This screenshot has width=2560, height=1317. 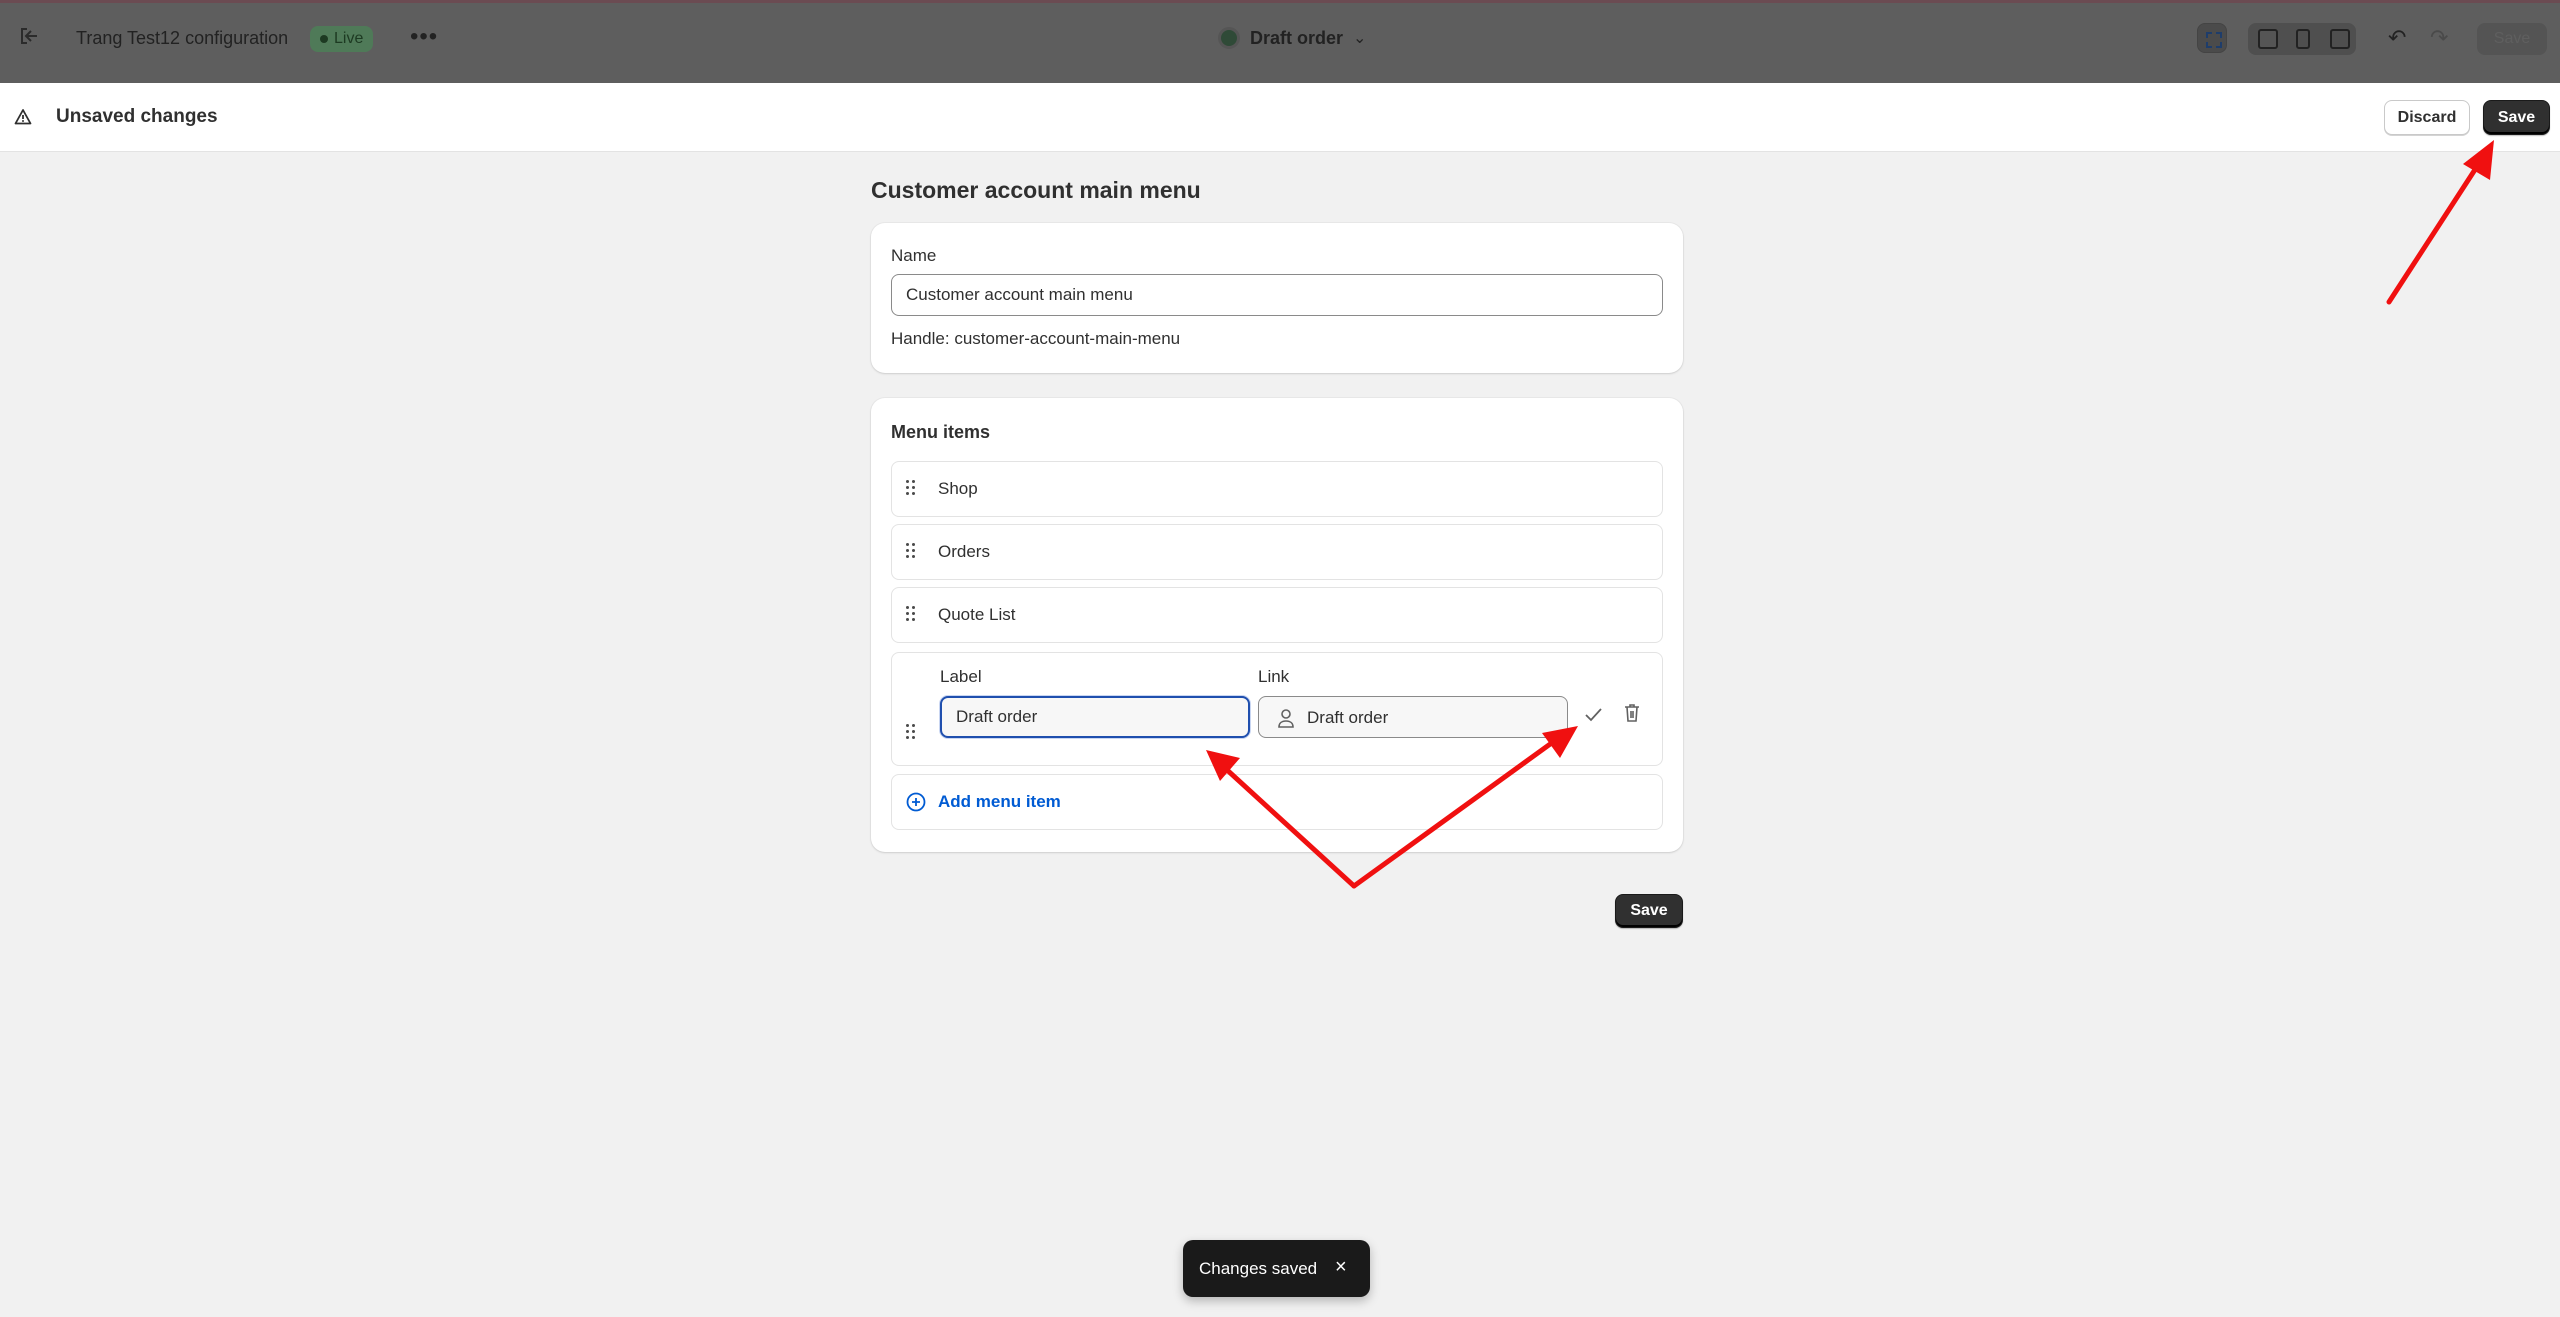 What do you see at coordinates (1036, 338) in the screenshot?
I see `handle-text: Handle: customer-account-main-menu` at bounding box center [1036, 338].